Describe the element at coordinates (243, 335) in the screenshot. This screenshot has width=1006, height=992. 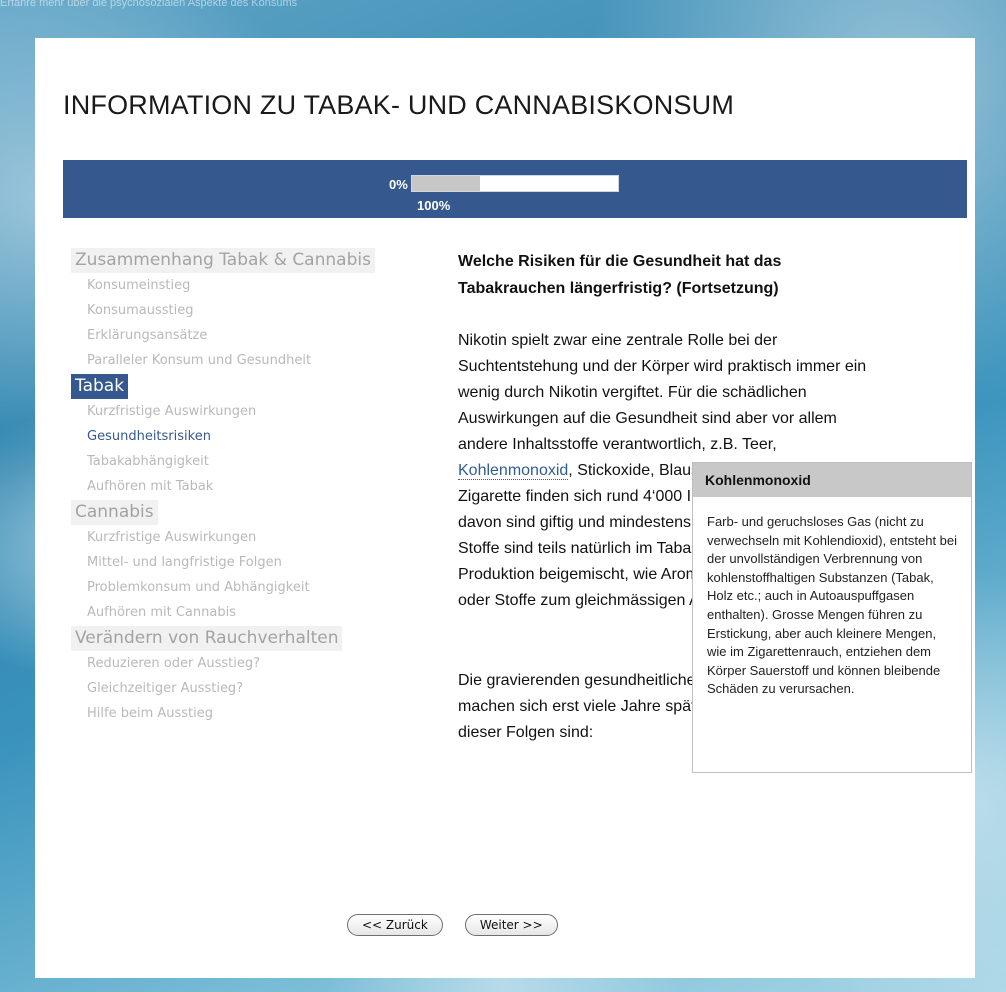
I see `sidebar-item: Erklärungsansätze` at that location.